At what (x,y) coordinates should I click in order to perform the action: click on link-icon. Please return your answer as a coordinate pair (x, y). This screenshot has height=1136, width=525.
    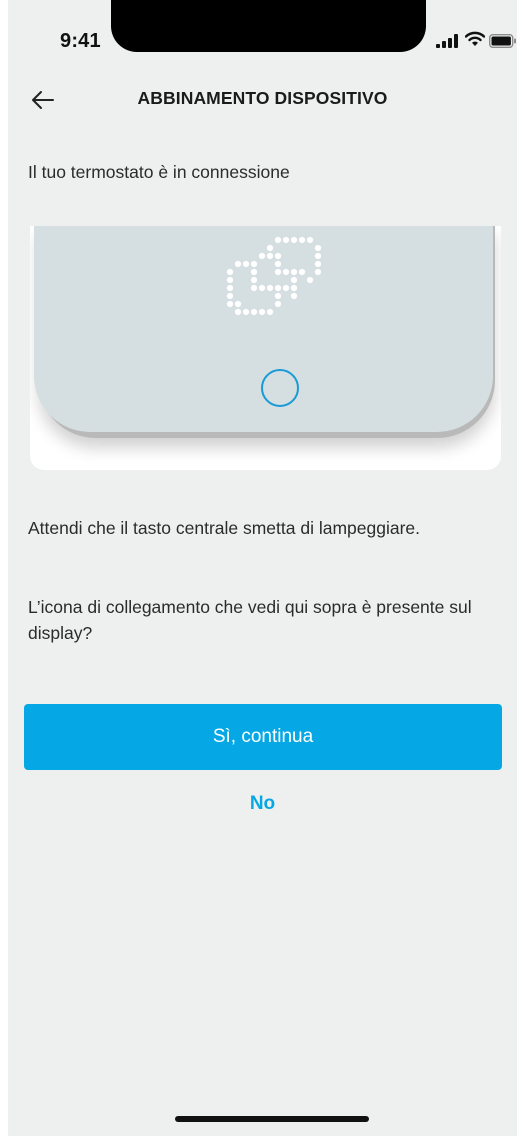
    Looking at the image, I should click on (274, 276).